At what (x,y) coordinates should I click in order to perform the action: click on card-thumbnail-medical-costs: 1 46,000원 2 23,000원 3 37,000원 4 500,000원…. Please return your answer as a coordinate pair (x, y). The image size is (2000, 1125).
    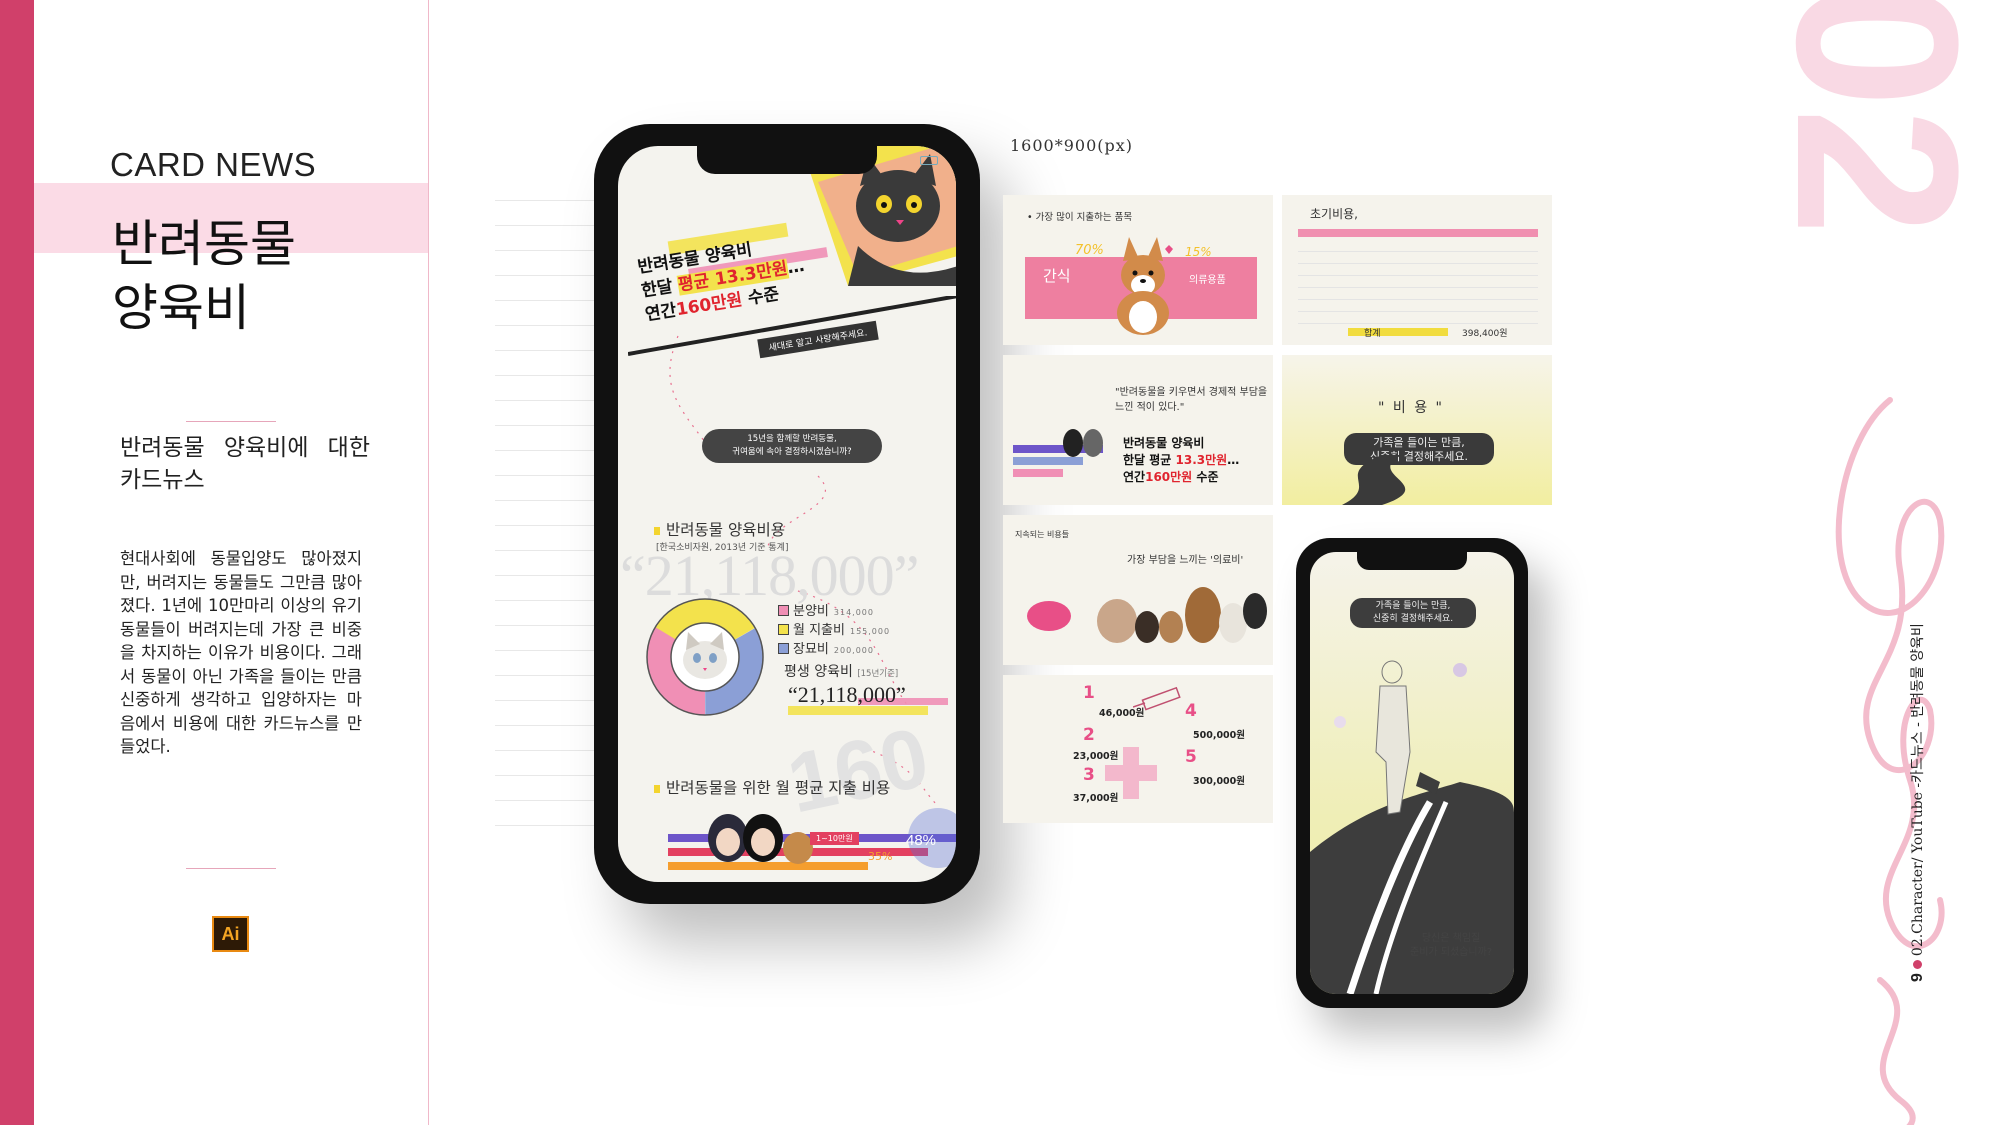
    Looking at the image, I should click on (1138, 749).